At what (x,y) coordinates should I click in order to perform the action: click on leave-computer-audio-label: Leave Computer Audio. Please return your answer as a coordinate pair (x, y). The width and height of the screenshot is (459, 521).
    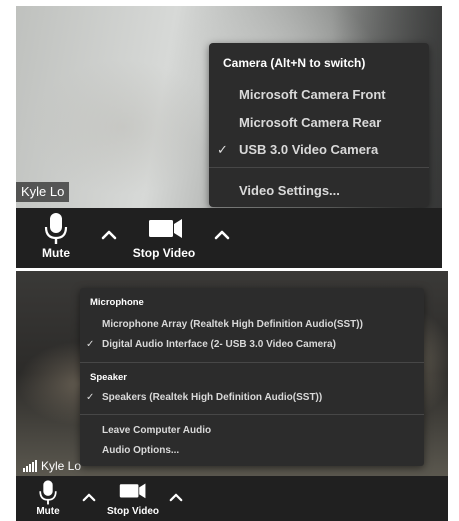
    Looking at the image, I should click on (157, 430).